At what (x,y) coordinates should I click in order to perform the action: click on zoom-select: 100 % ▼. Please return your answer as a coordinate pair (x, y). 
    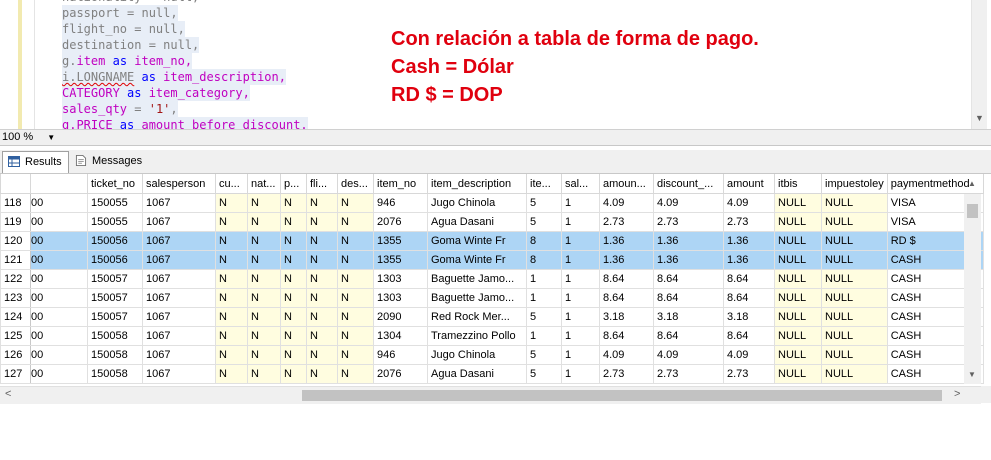
    Looking at the image, I should click on (28, 137).